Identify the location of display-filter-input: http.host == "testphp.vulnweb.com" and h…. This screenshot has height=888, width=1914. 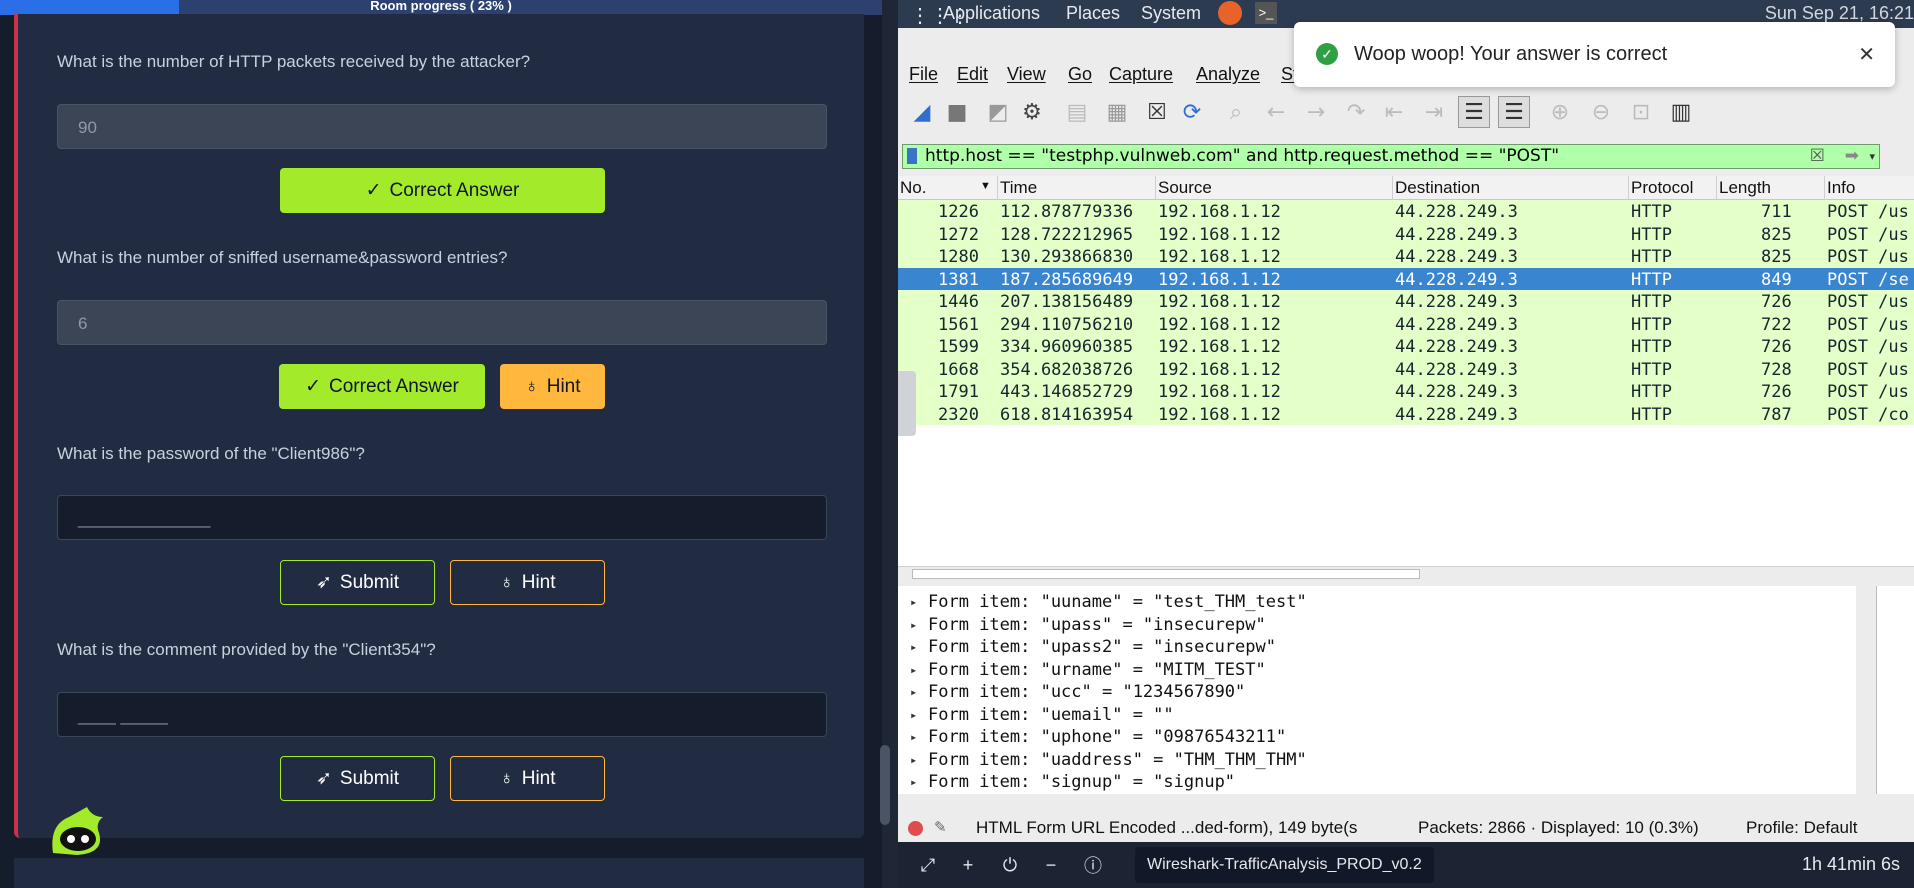
(1391, 156).